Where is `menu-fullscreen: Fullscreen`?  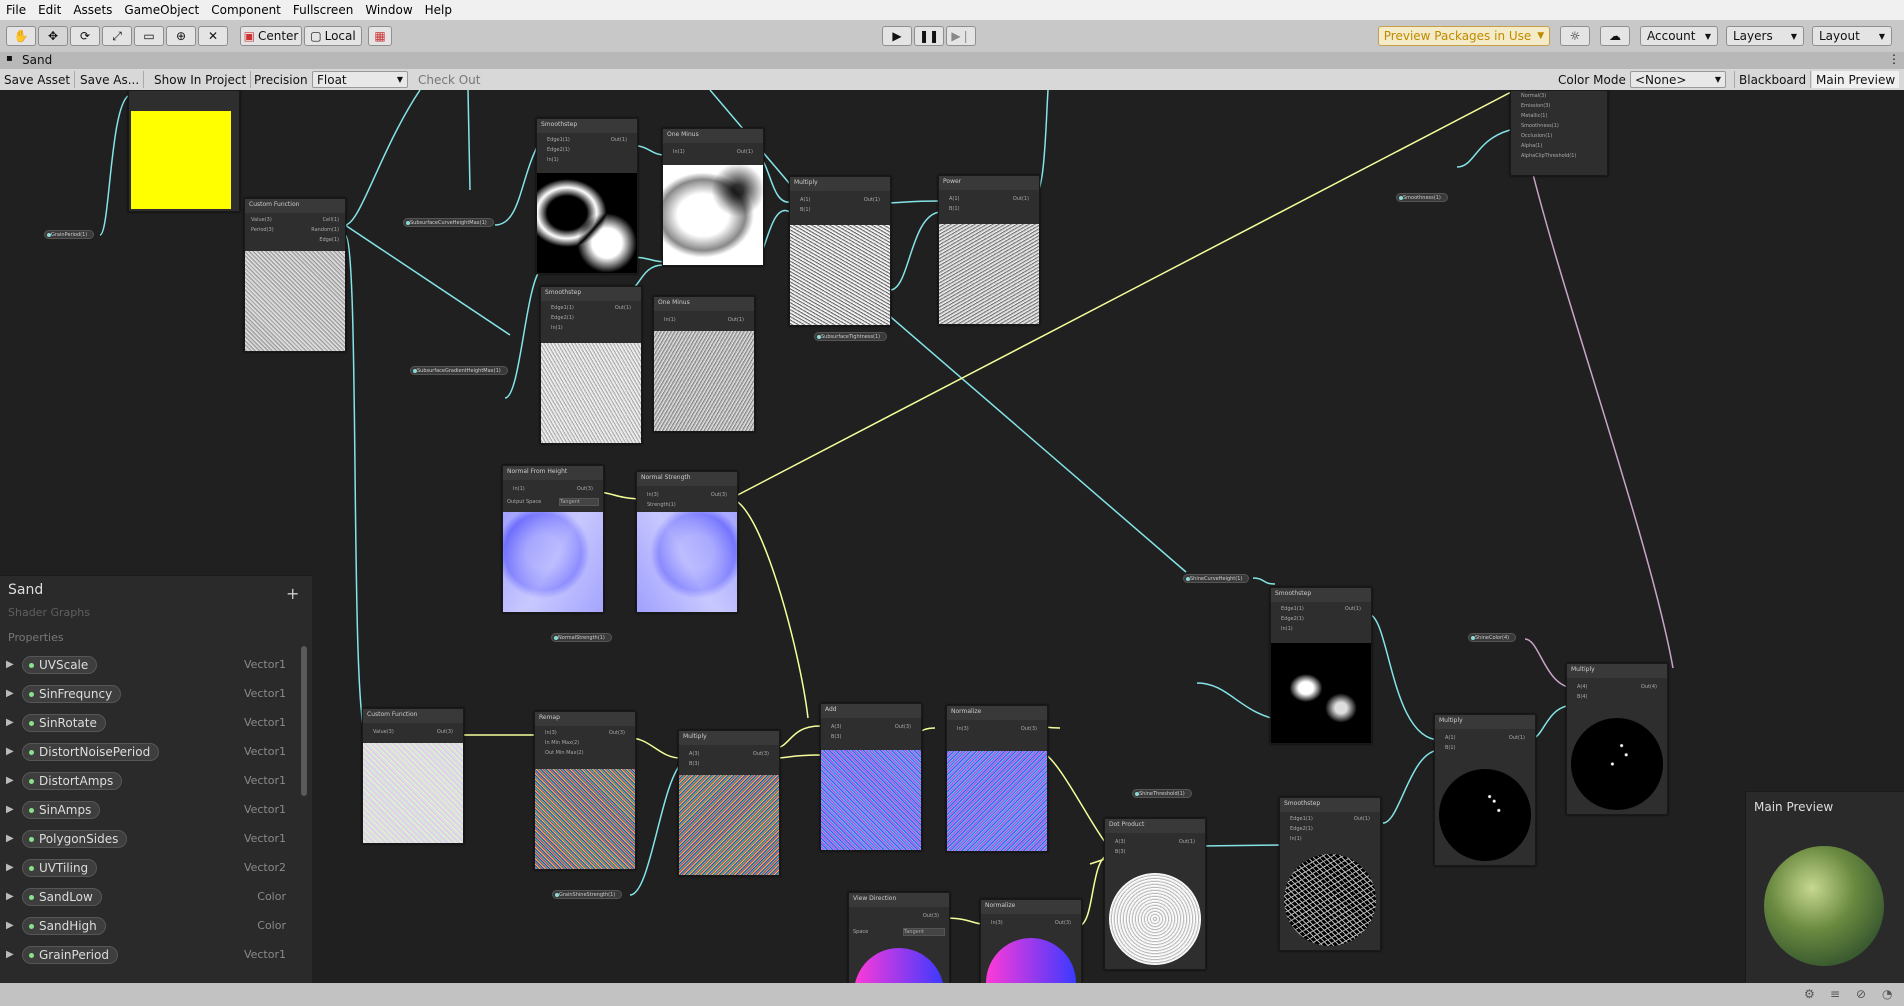
menu-fullscreen: Fullscreen is located at coordinates (323, 10).